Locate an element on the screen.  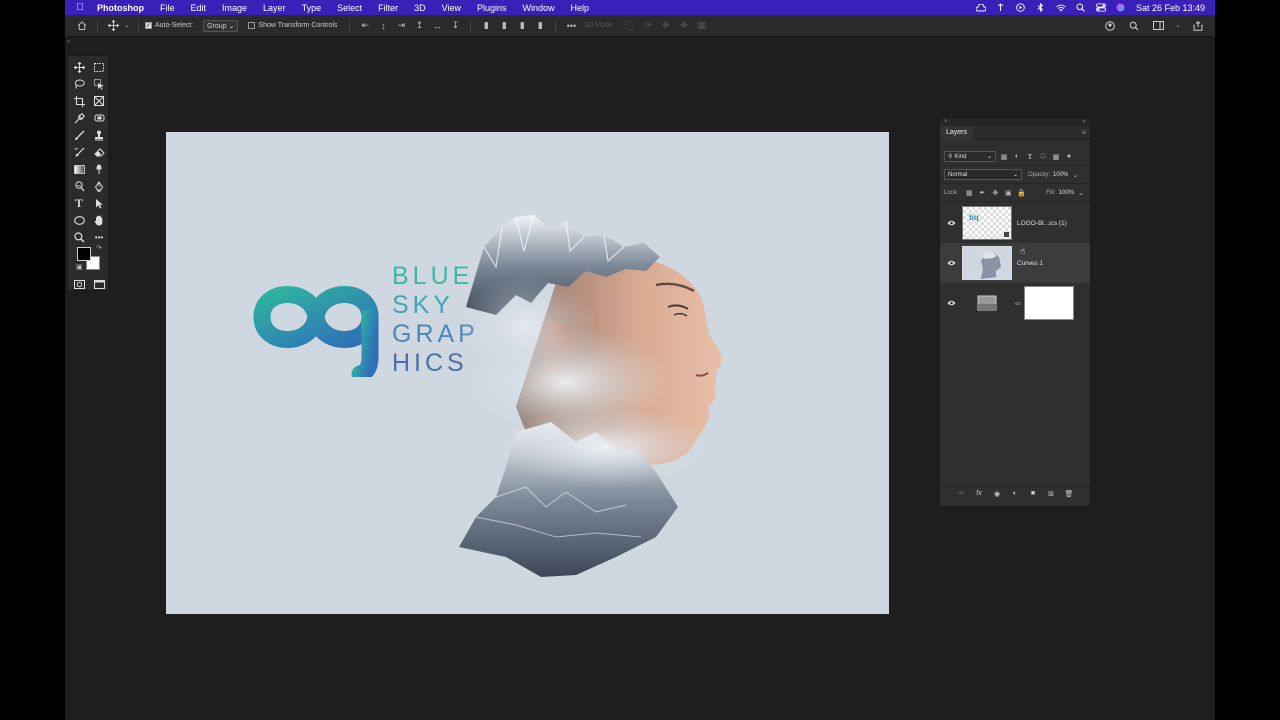
collapse-arrows-icon: » is located at coordinates (1084, 122).